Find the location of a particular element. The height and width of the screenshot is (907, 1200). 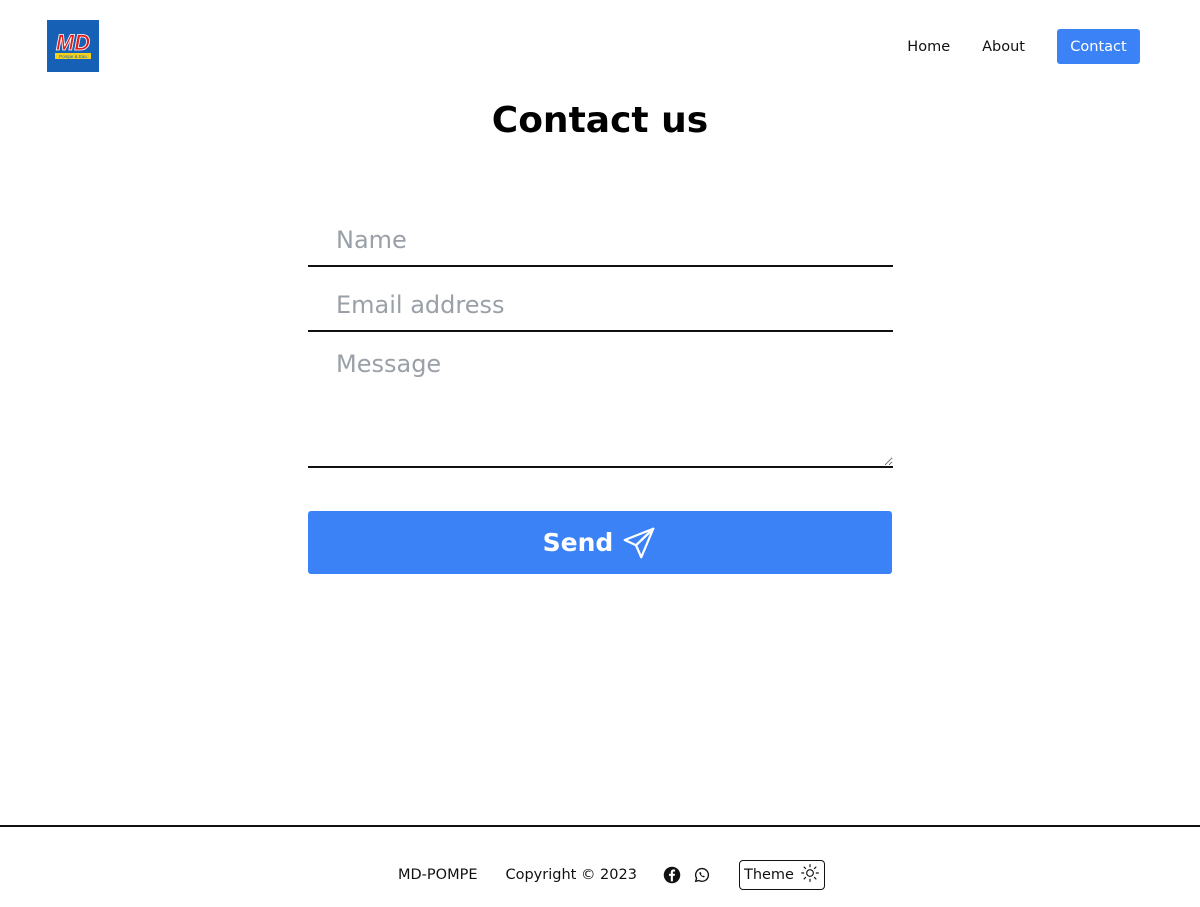

send-button-label: Send is located at coordinates (578, 542).